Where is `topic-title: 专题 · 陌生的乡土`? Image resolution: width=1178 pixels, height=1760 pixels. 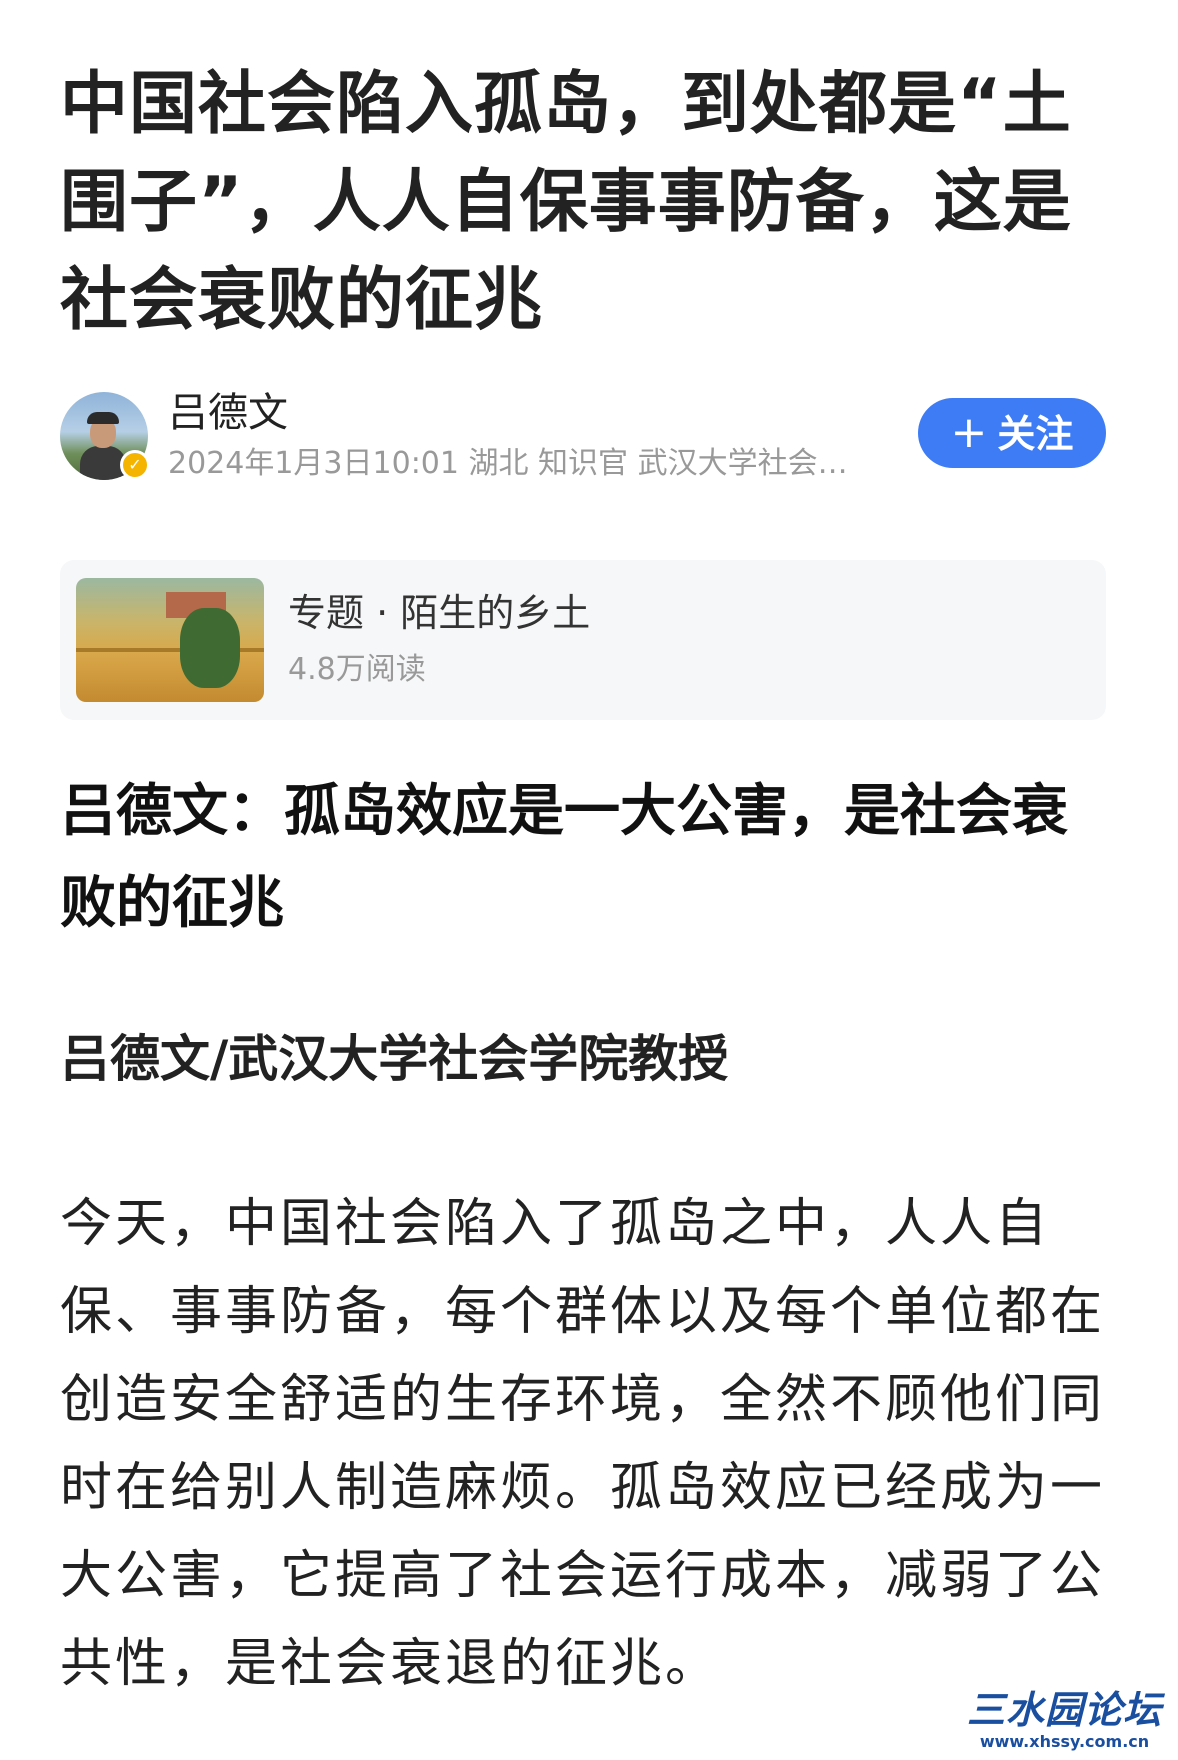
topic-title: 专题 · 陌生的乡土 is located at coordinates (439, 613).